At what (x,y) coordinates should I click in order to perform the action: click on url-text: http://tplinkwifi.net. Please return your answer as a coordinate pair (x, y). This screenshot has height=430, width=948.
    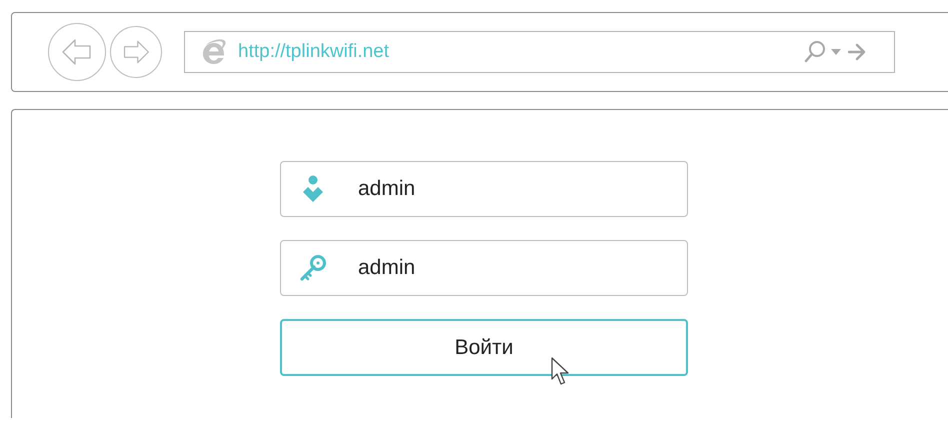
    Looking at the image, I should click on (314, 52).